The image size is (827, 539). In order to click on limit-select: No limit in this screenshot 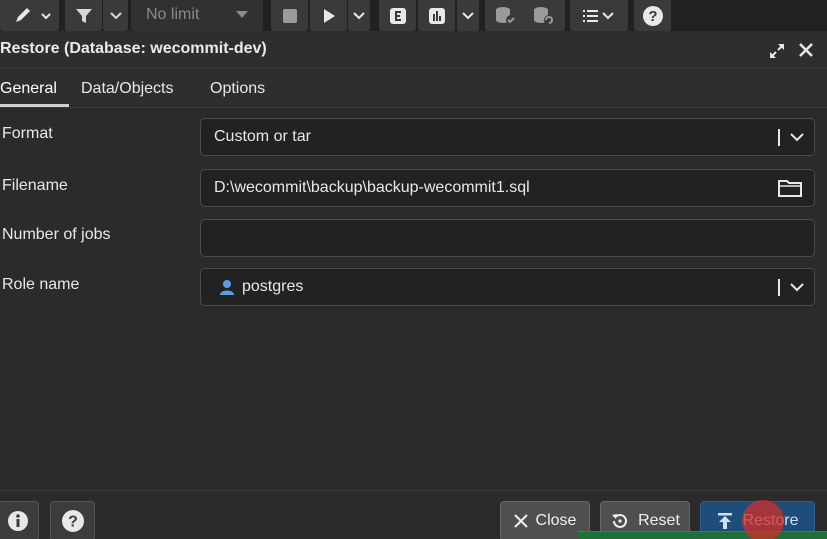, I will do `click(197, 15)`.